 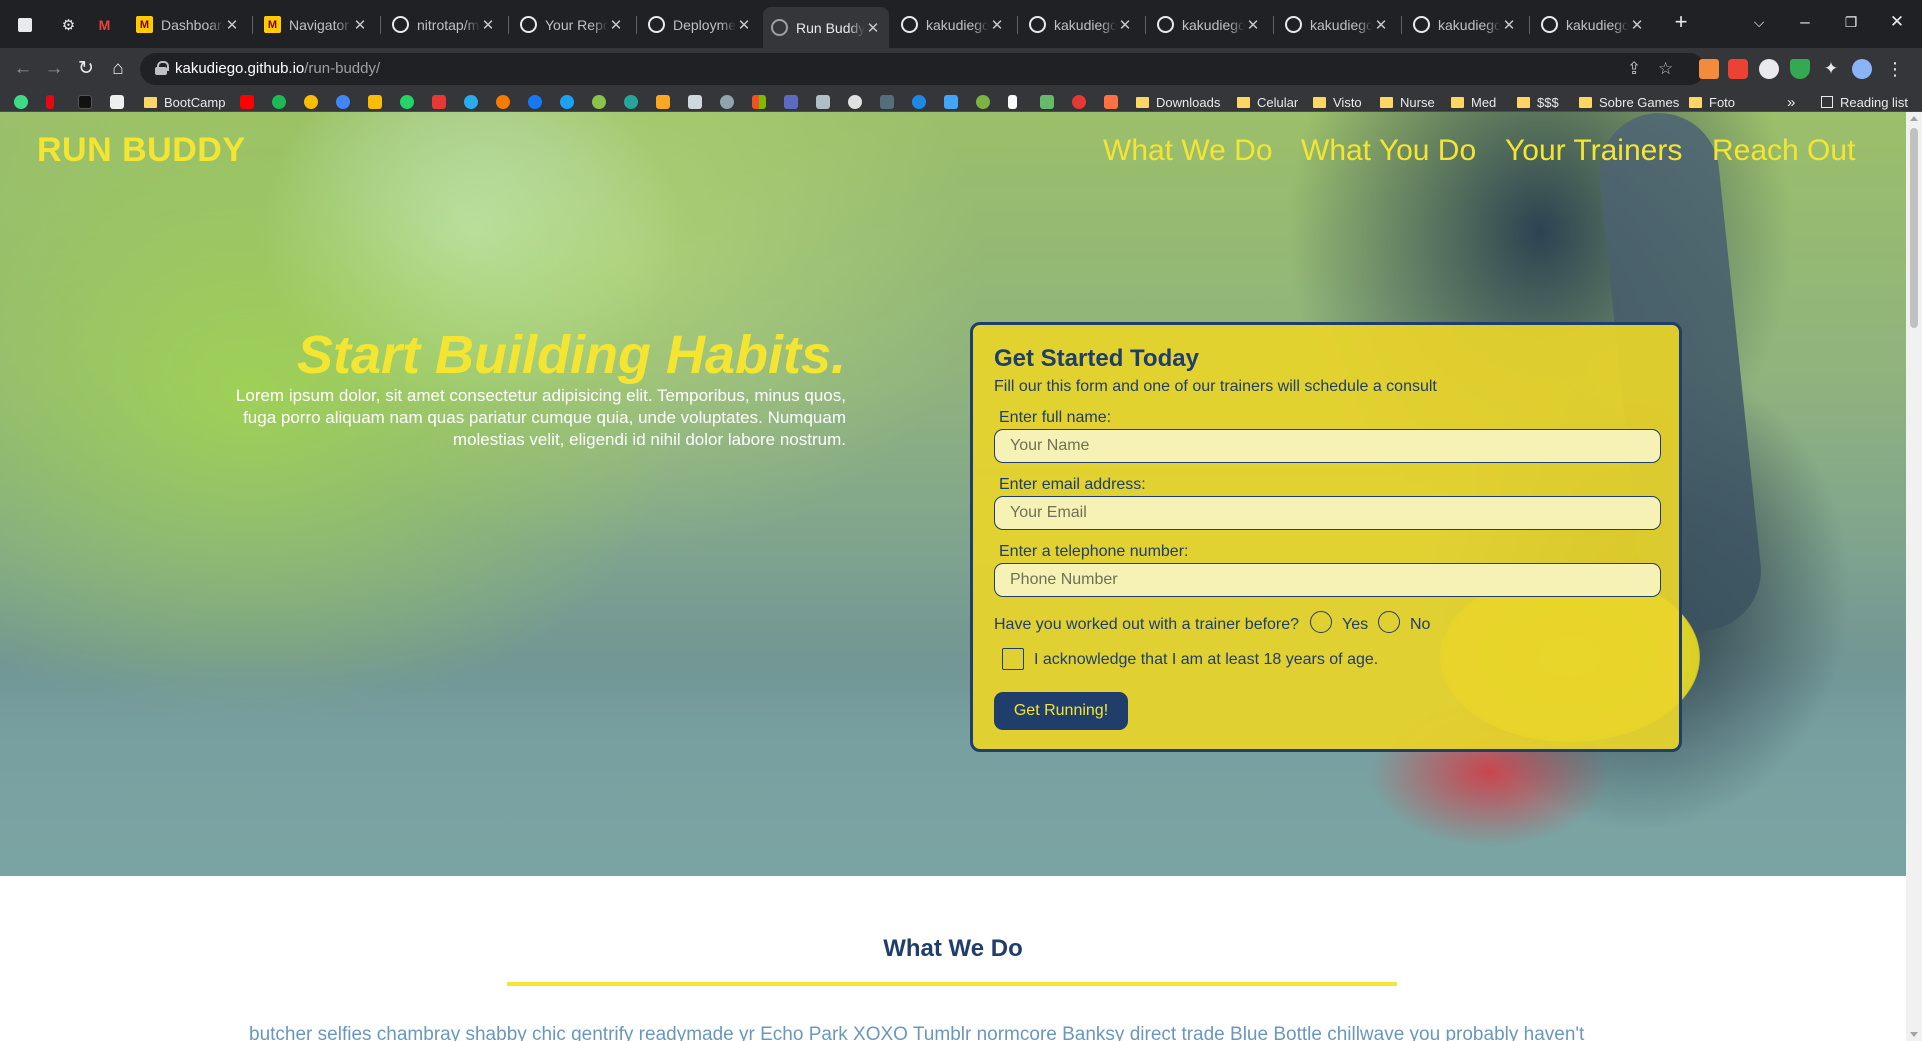 What do you see at coordinates (1665, 69) in the screenshot?
I see `bookmark-star-icon: ☆` at bounding box center [1665, 69].